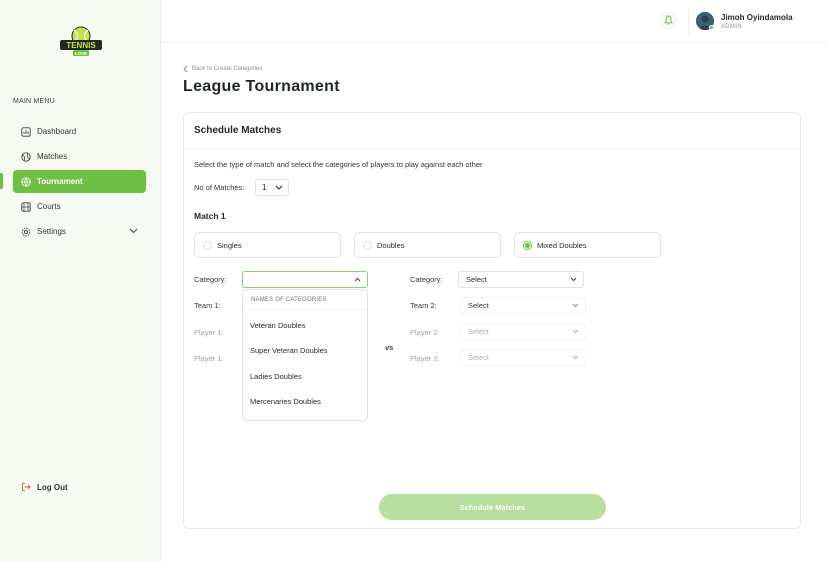  I want to click on team-2-select: Select, so click(523, 305).